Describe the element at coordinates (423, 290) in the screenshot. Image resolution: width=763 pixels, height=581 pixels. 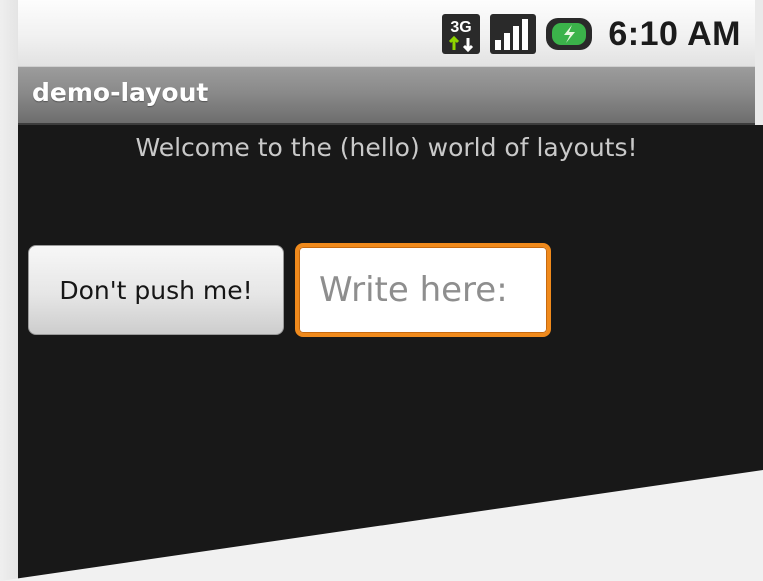
I see `write-here-input` at that location.